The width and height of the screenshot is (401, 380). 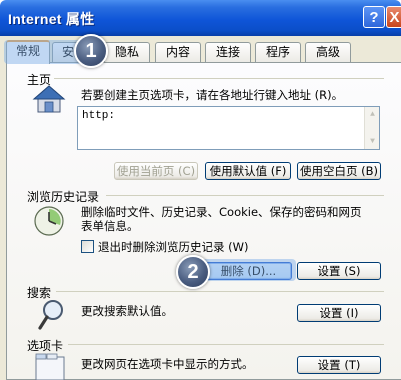 I want to click on tab-label: 内容, so click(x=177, y=52).